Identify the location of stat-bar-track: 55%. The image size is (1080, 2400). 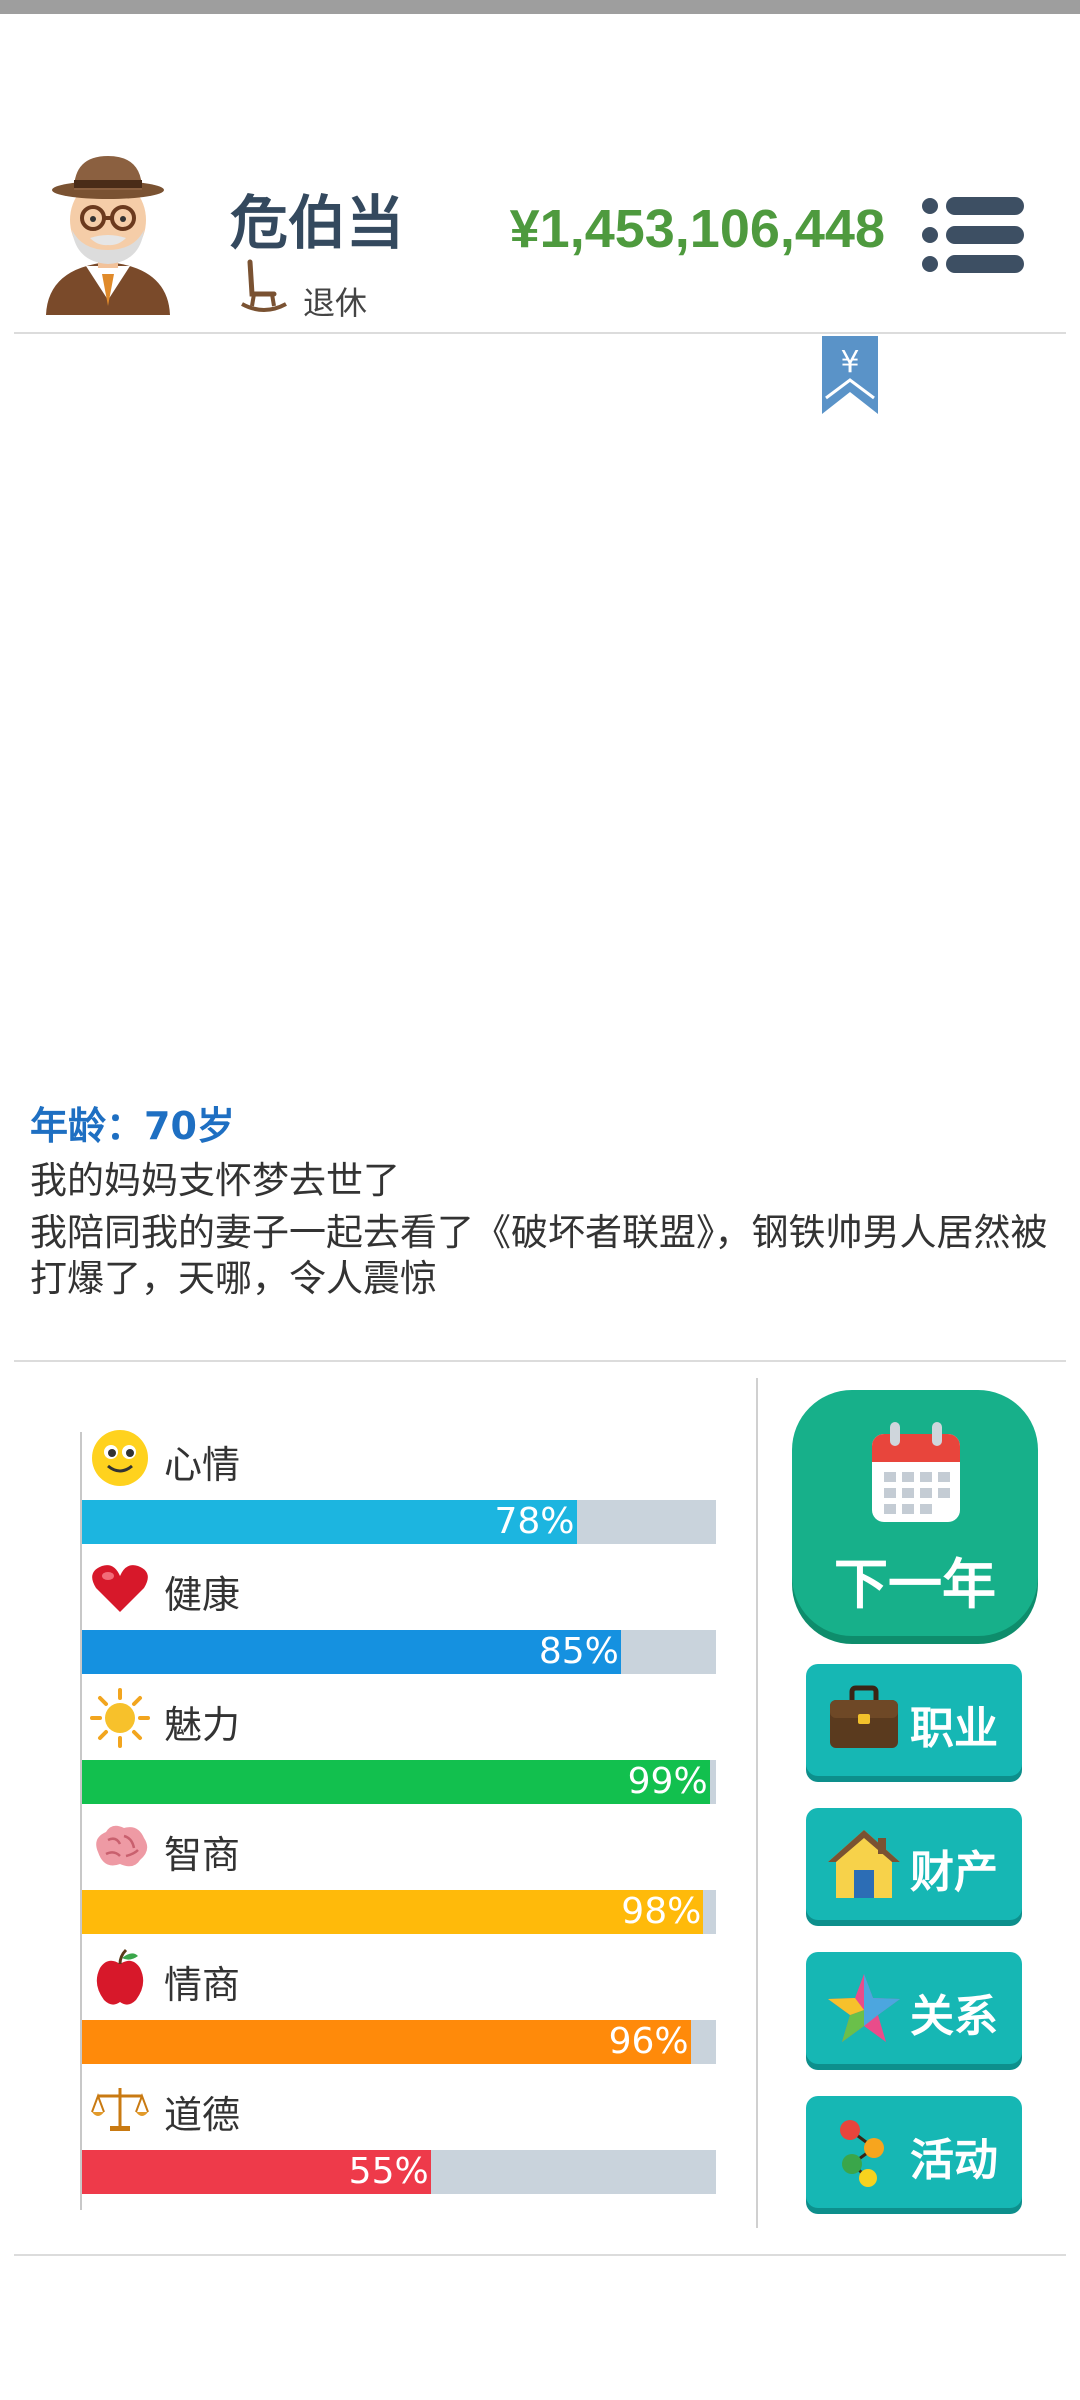
(399, 2172).